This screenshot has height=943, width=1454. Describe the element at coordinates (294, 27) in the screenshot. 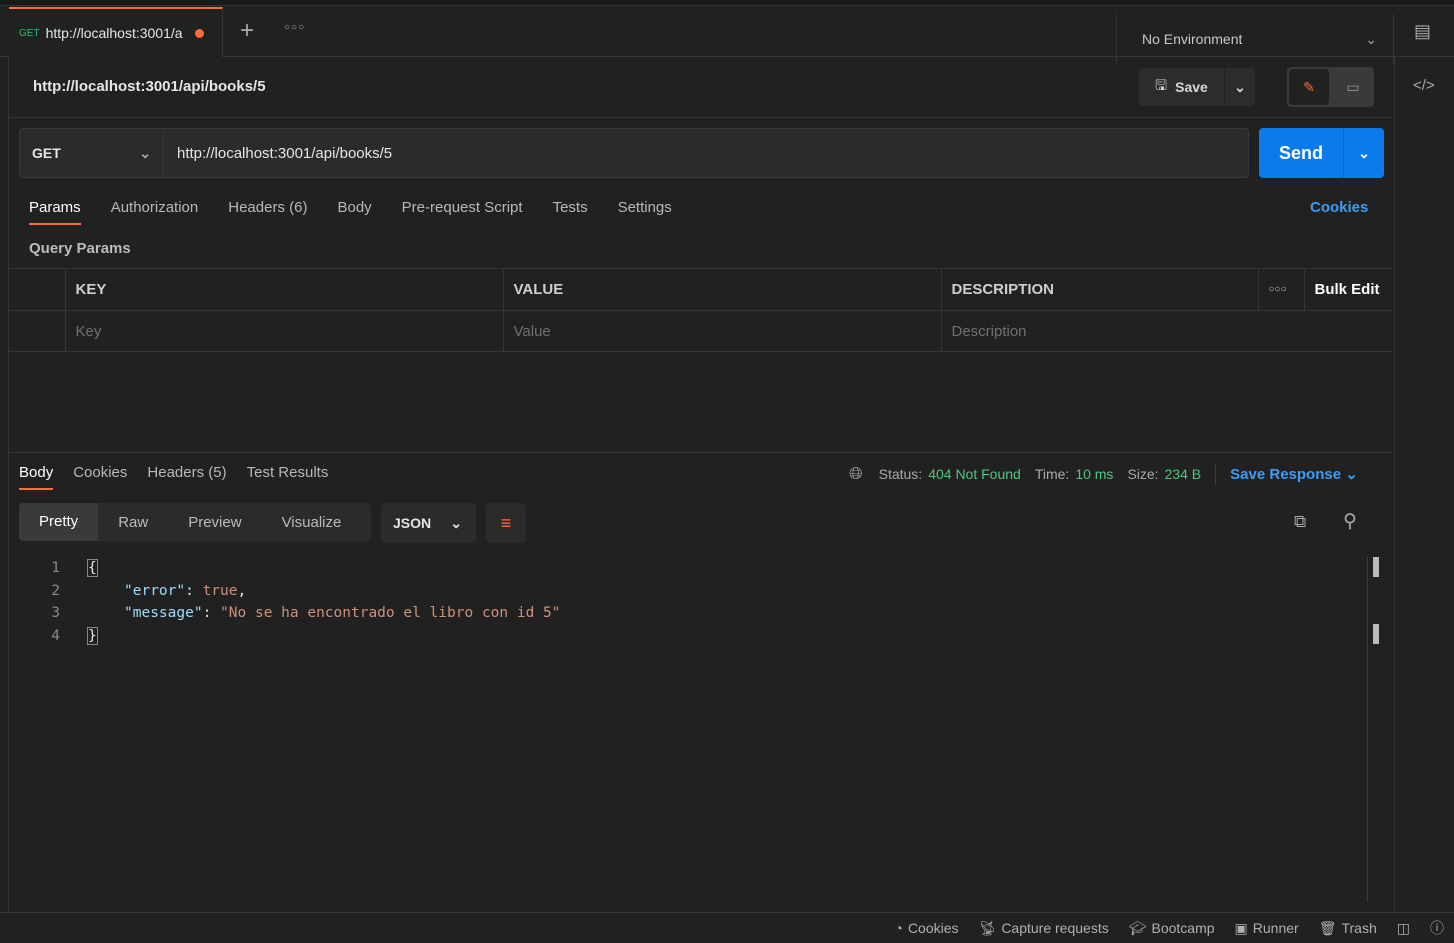

I see `more-tabs-icon: ○○○` at that location.